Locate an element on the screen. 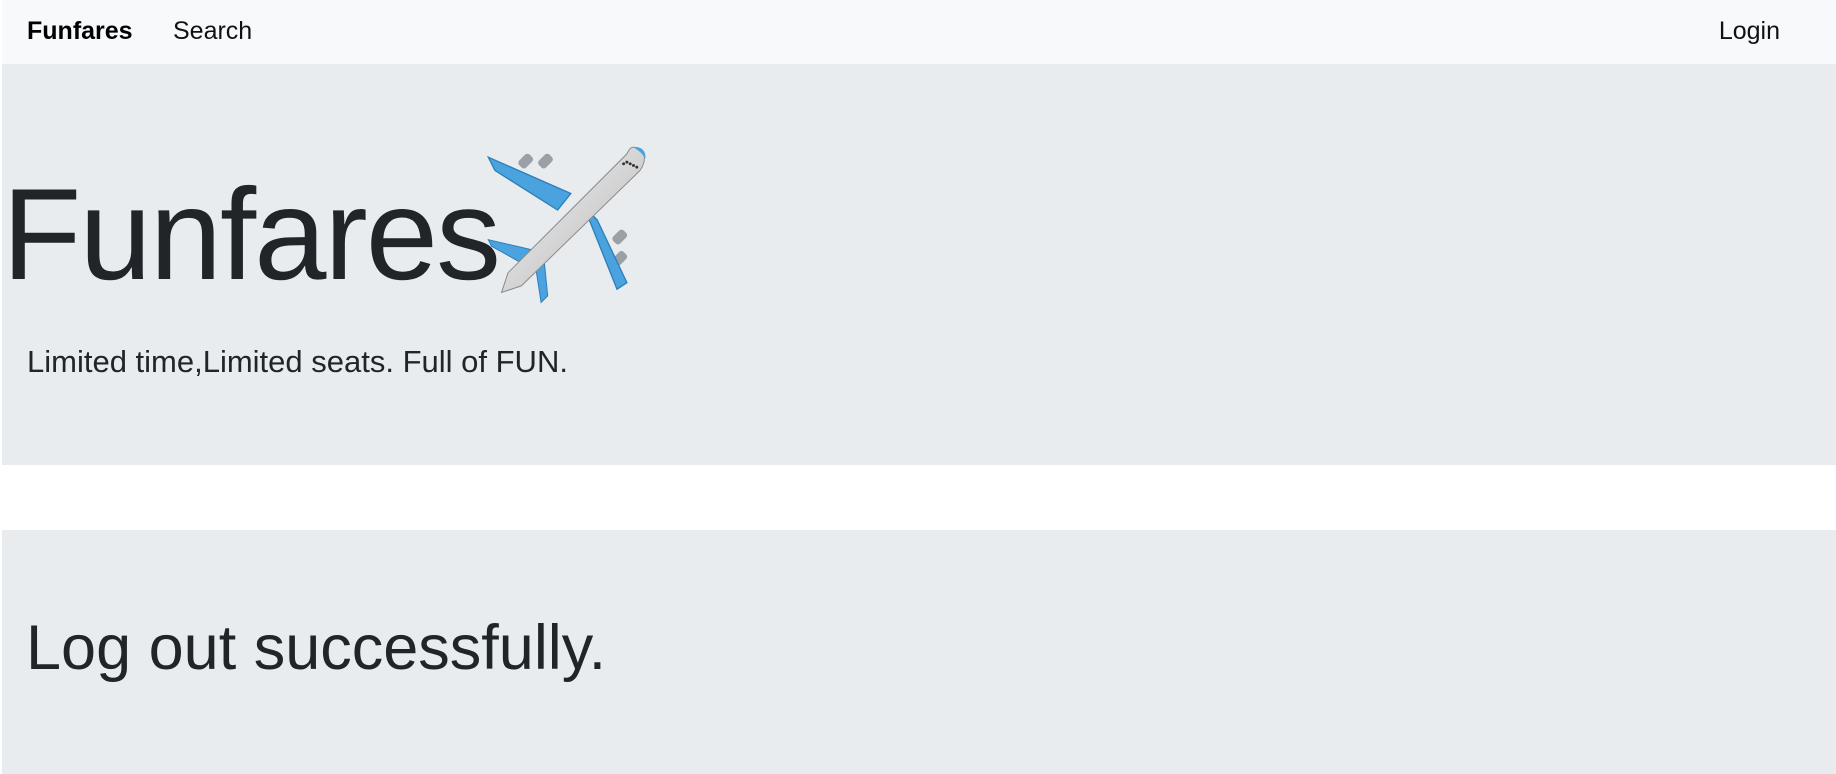 This screenshot has height=774, width=1836. nav-login-link: Login is located at coordinates (1749, 31).